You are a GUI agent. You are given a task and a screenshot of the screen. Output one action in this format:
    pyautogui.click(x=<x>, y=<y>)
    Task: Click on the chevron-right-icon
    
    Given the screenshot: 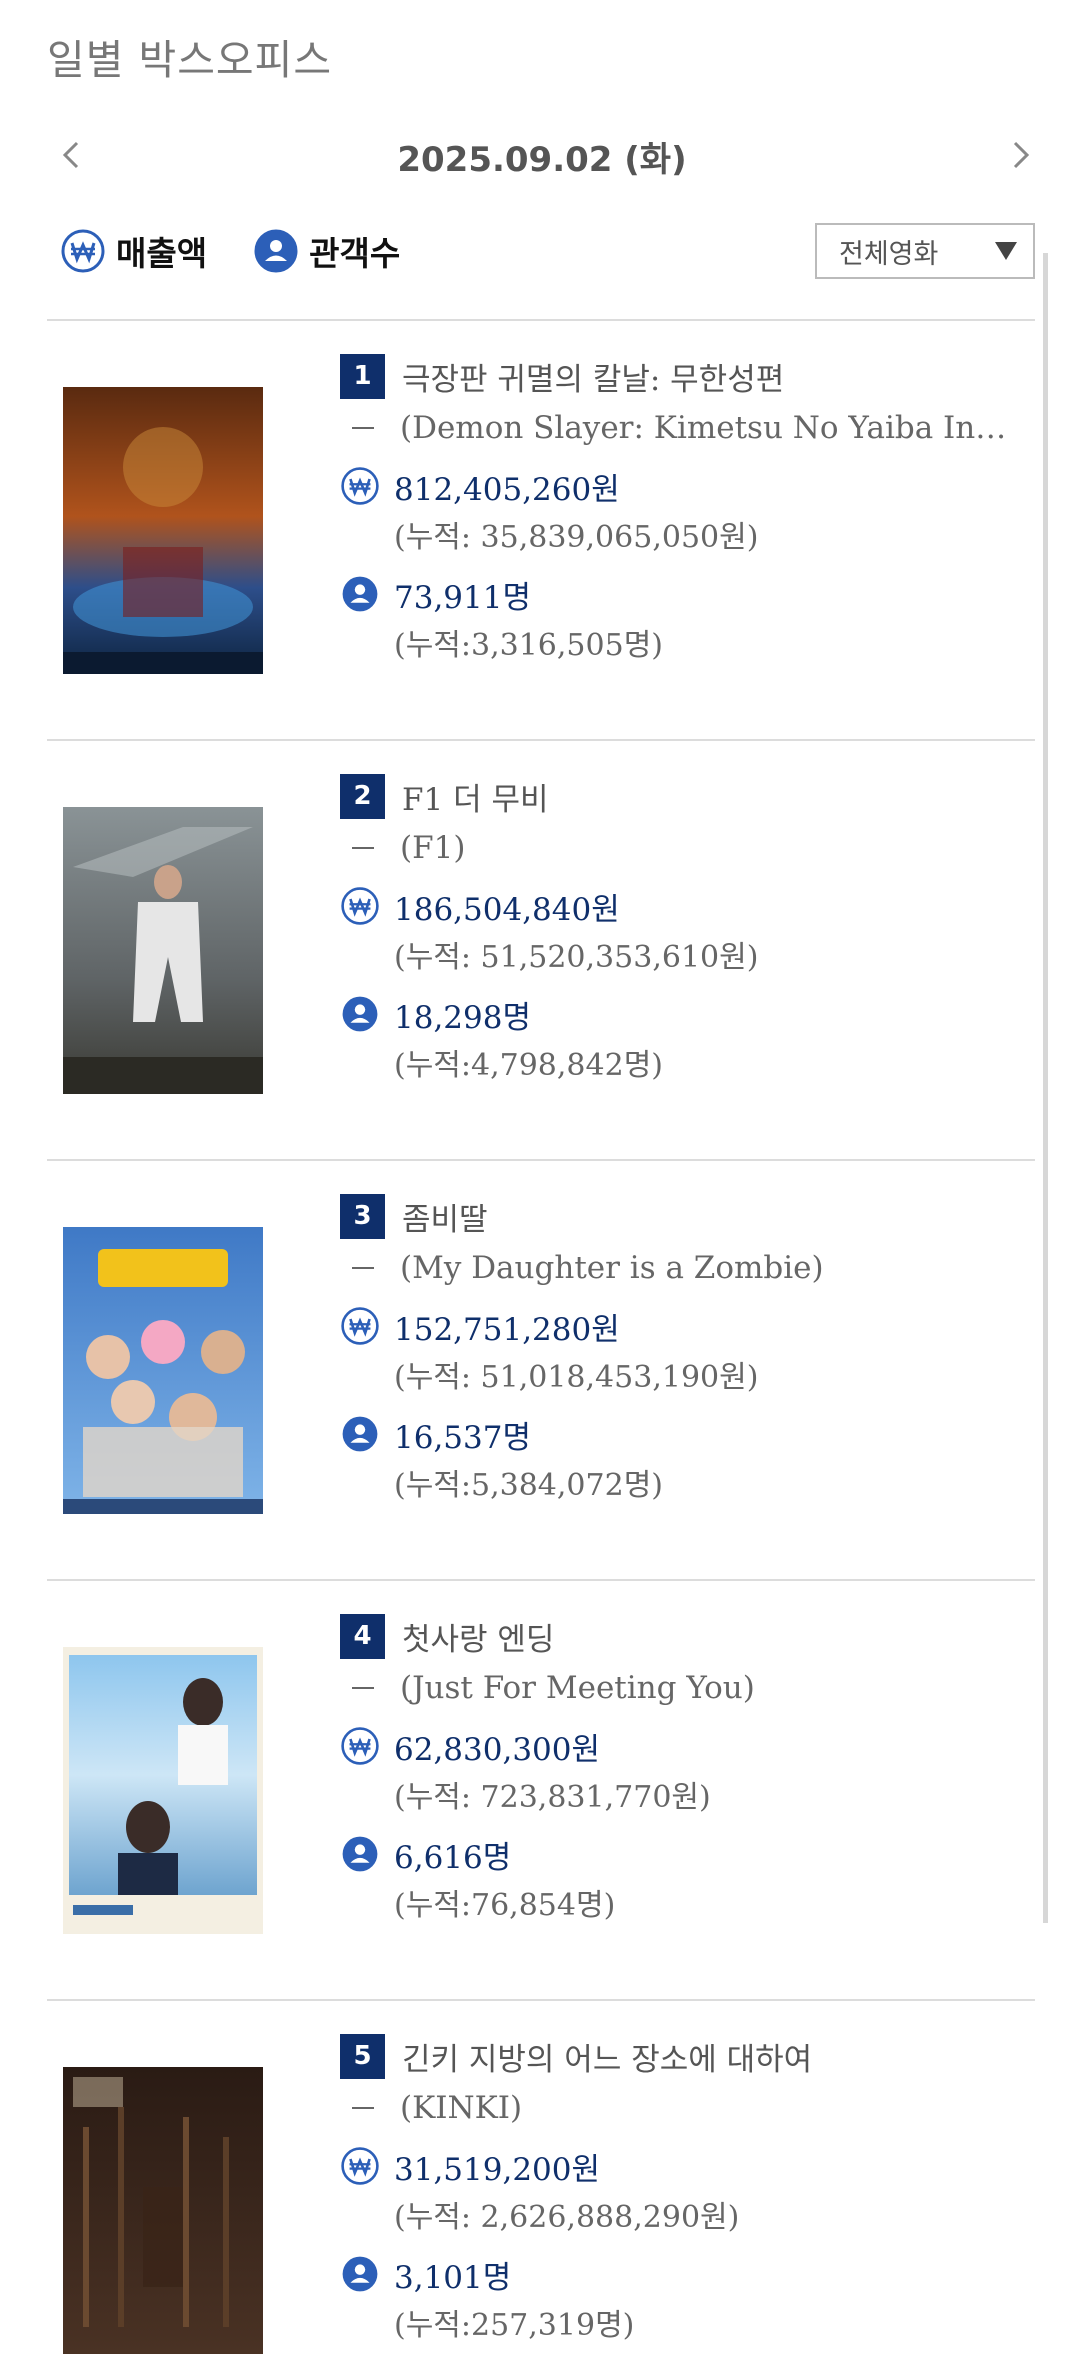 What is the action you would take?
    pyautogui.click(x=1020, y=155)
    